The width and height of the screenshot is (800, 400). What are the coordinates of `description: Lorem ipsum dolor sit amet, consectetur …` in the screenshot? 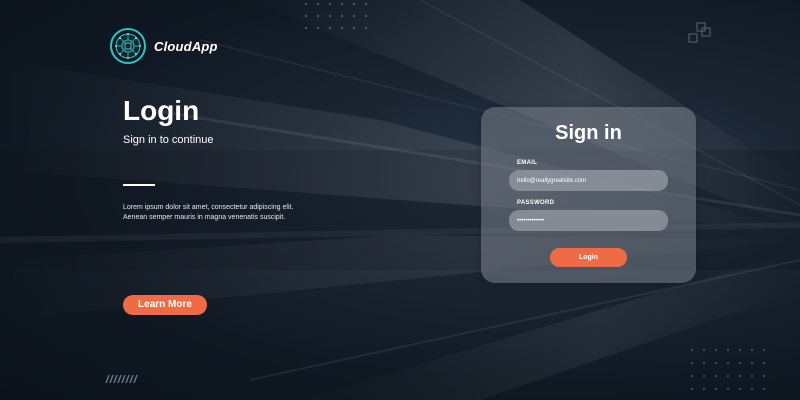 It's located at (238, 213).